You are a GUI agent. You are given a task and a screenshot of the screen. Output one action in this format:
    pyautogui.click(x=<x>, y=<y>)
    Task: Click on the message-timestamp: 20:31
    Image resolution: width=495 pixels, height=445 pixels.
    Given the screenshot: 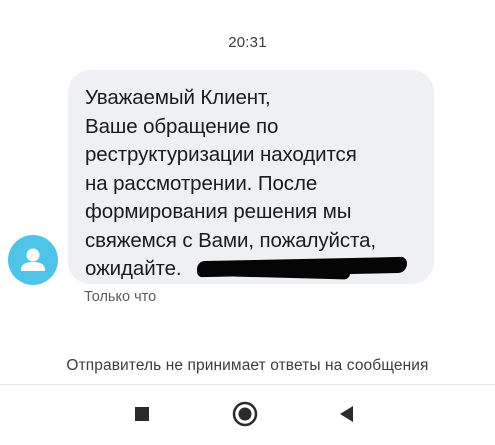 What is the action you would take?
    pyautogui.click(x=247, y=42)
    